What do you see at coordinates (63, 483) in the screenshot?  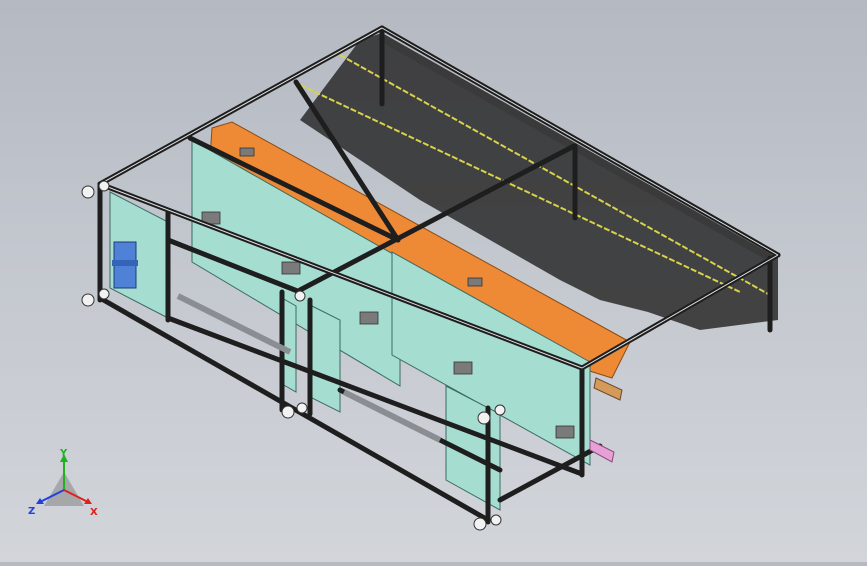 I see `coordinate-triad: Y X Z` at bounding box center [63, 483].